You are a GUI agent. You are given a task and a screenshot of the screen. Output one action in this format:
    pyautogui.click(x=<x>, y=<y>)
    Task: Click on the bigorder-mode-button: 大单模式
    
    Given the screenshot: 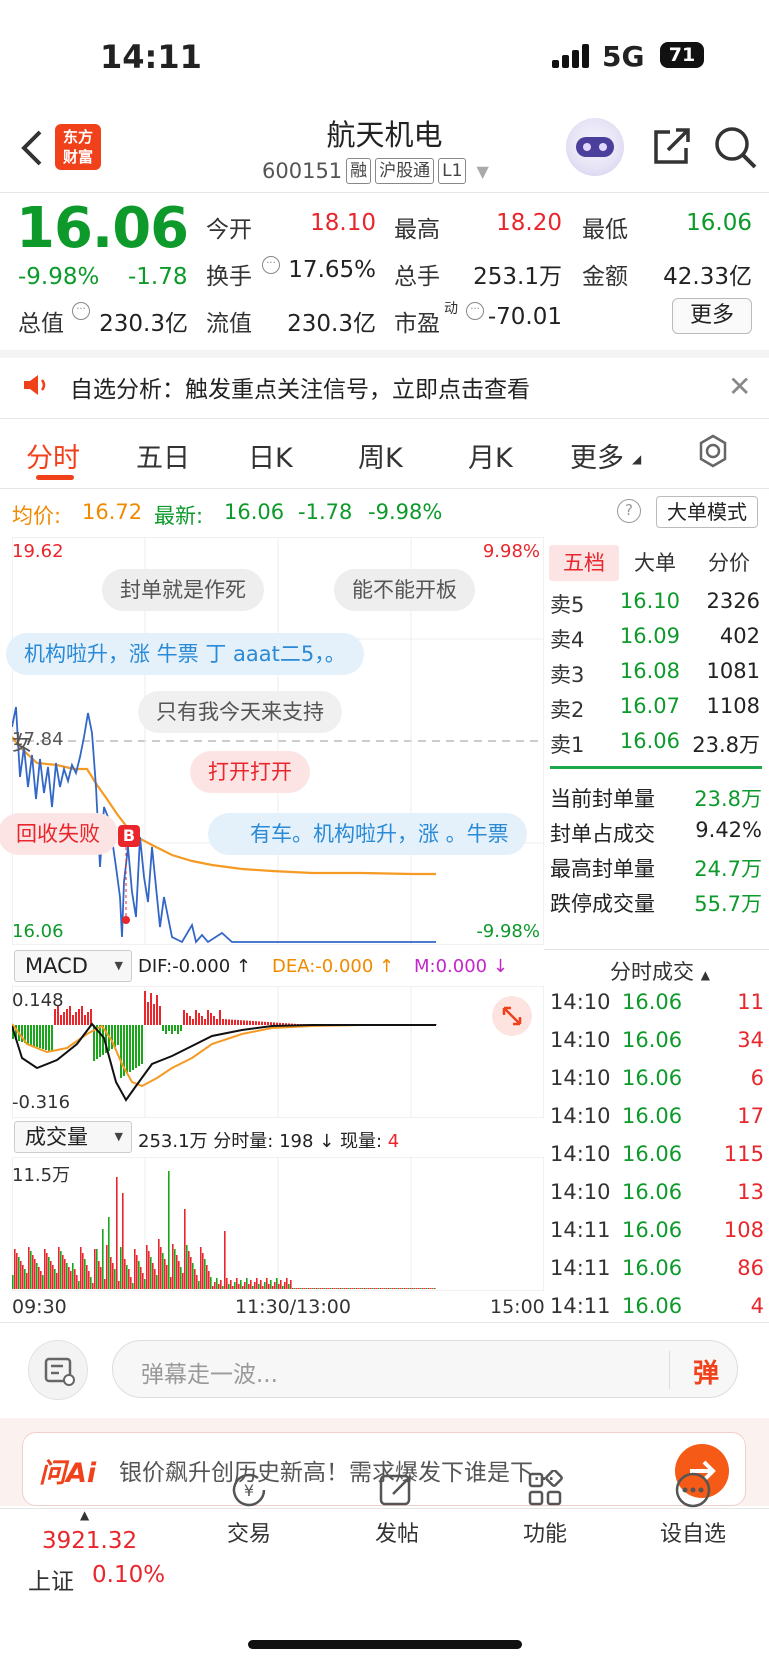 What is the action you would take?
    pyautogui.click(x=707, y=512)
    